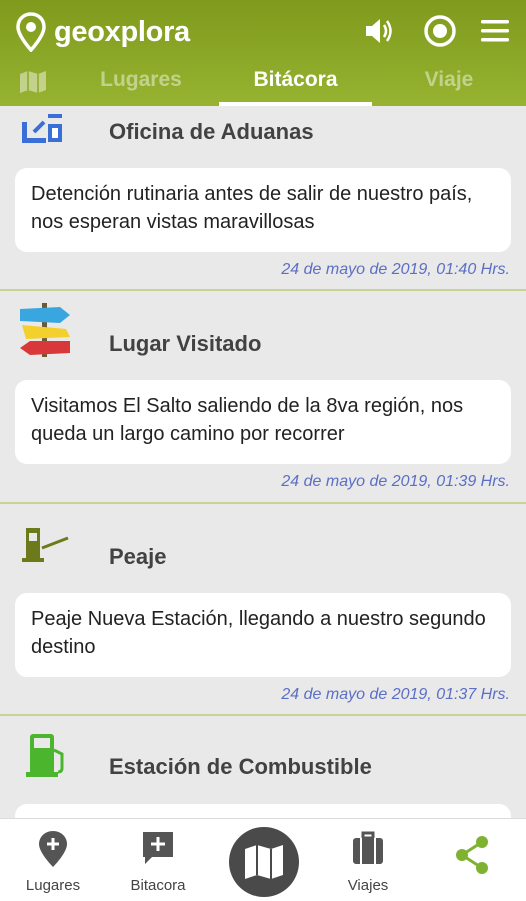  What do you see at coordinates (211, 131) in the screenshot?
I see `entry-title: Oficina de Aduanas` at bounding box center [211, 131].